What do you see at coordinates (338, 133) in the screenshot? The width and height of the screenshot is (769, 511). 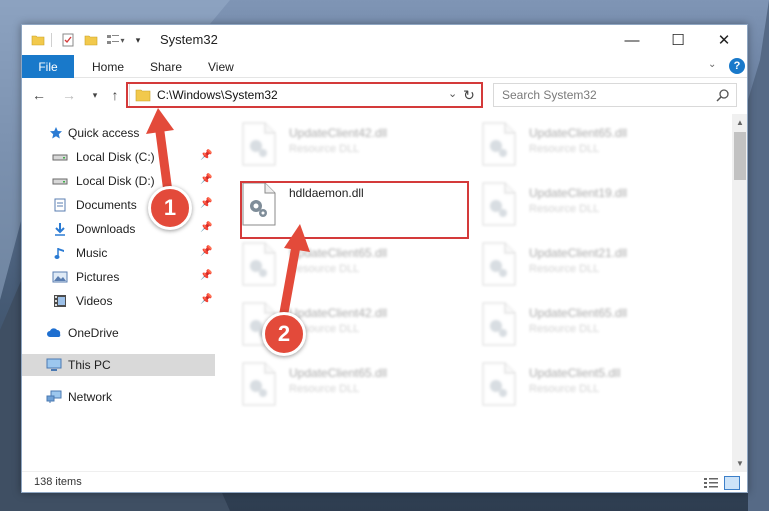 I see `file-name: UpdateClient42.dll` at bounding box center [338, 133].